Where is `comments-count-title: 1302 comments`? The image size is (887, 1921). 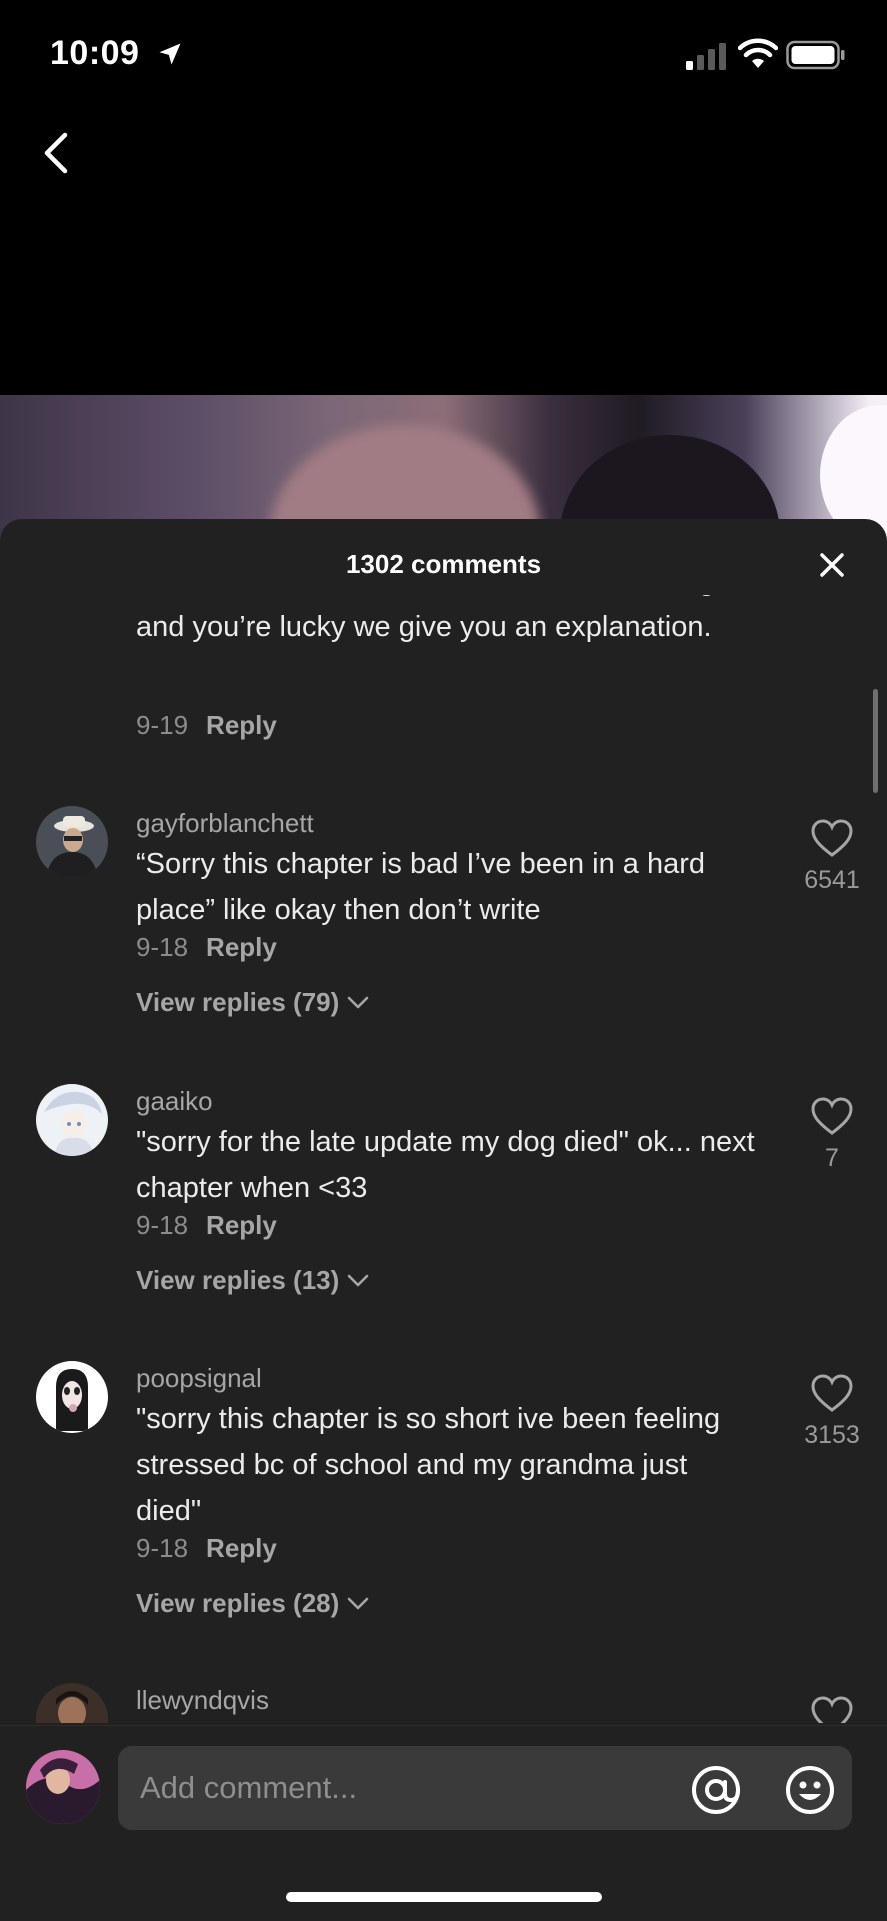 comments-count-title: 1302 comments is located at coordinates (443, 564).